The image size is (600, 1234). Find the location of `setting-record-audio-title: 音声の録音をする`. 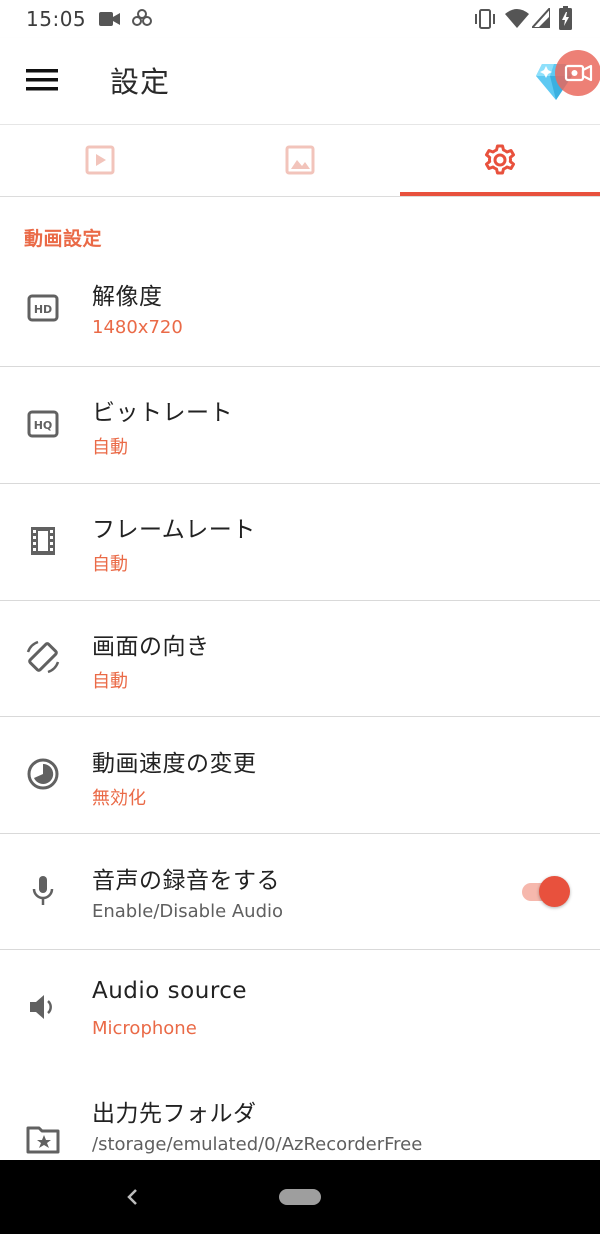

setting-record-audio-title: 音声の録音をする is located at coordinates (186, 881).